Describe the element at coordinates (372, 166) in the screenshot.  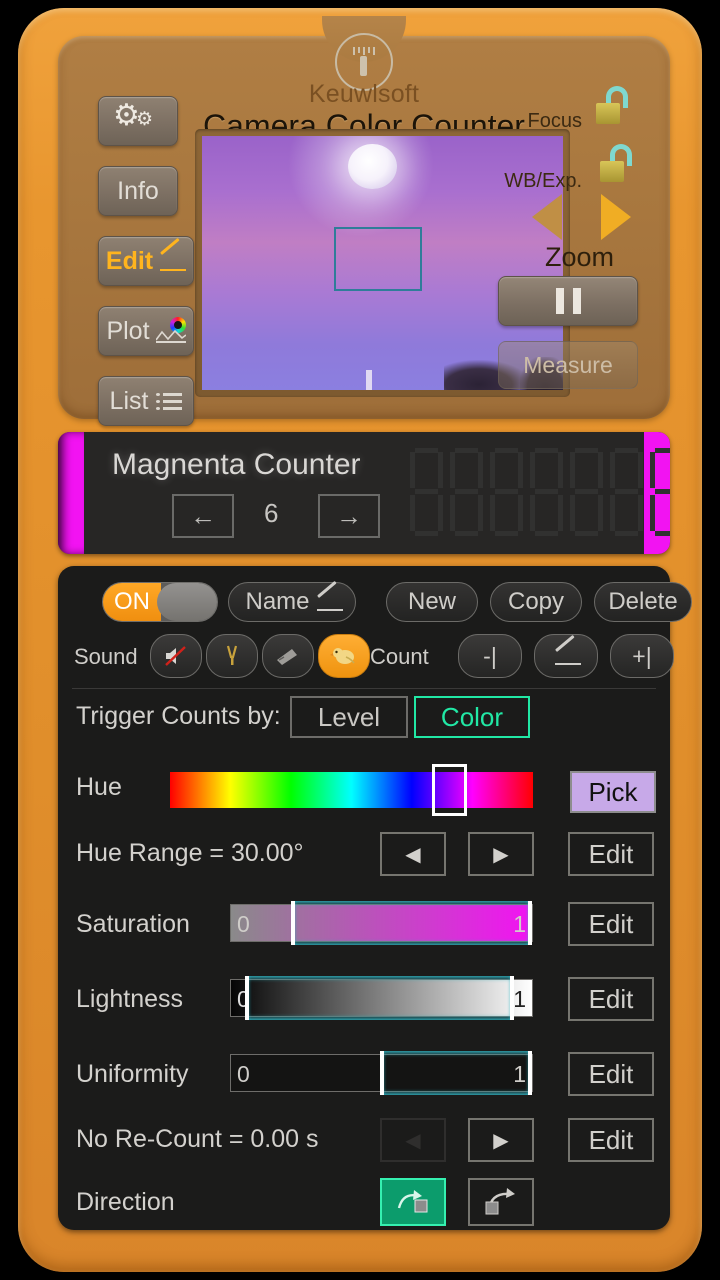
I see `moon` at that location.